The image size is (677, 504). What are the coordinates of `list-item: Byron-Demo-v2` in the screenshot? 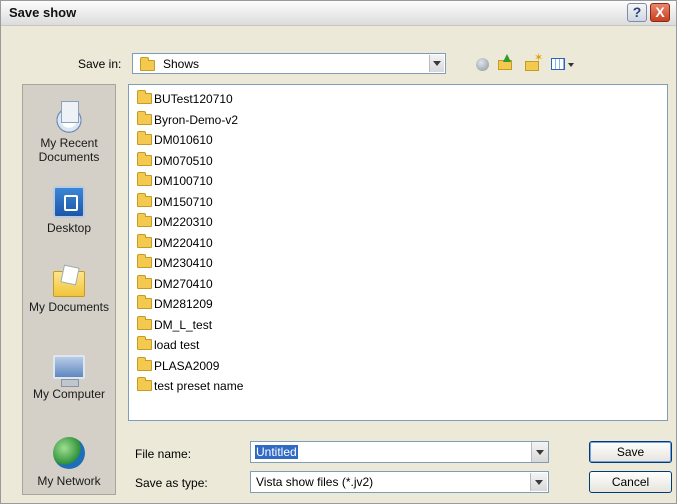 It's located at (187, 120).